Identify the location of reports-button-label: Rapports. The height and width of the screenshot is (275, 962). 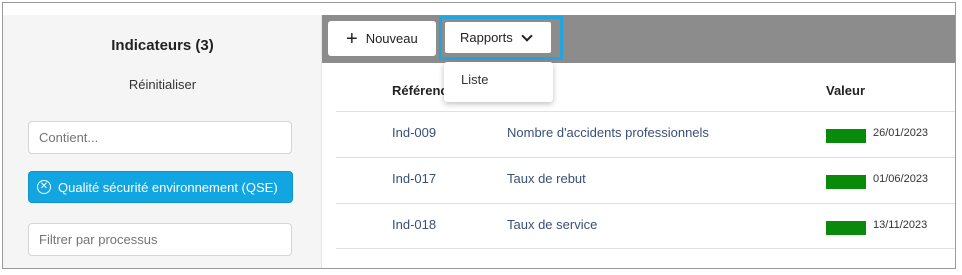
(486, 37).